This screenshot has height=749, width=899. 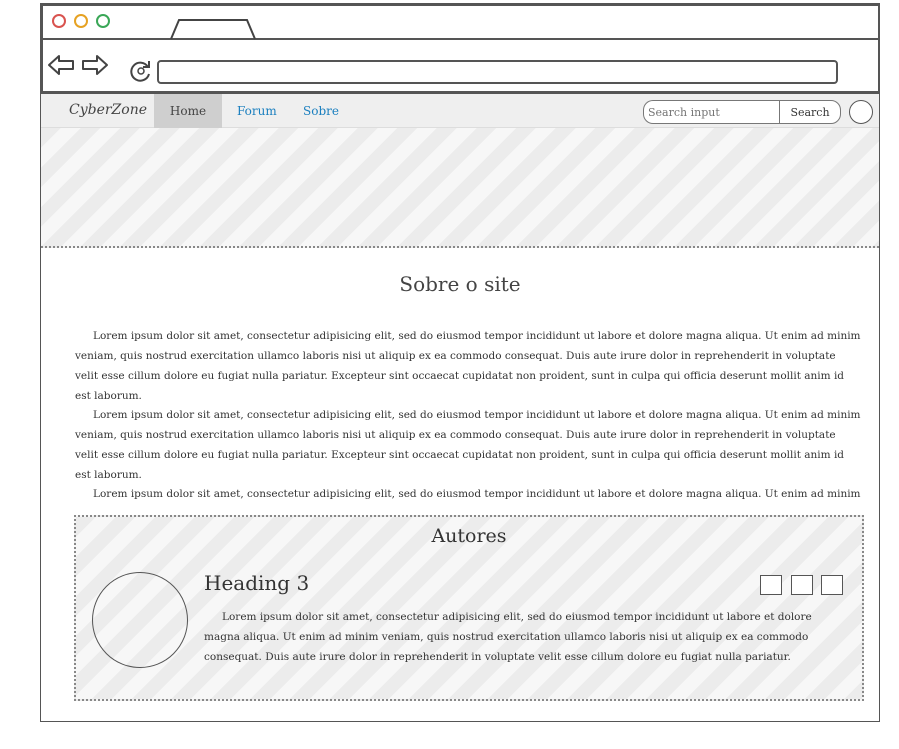 I want to click on close-dot, so click(x=59, y=21).